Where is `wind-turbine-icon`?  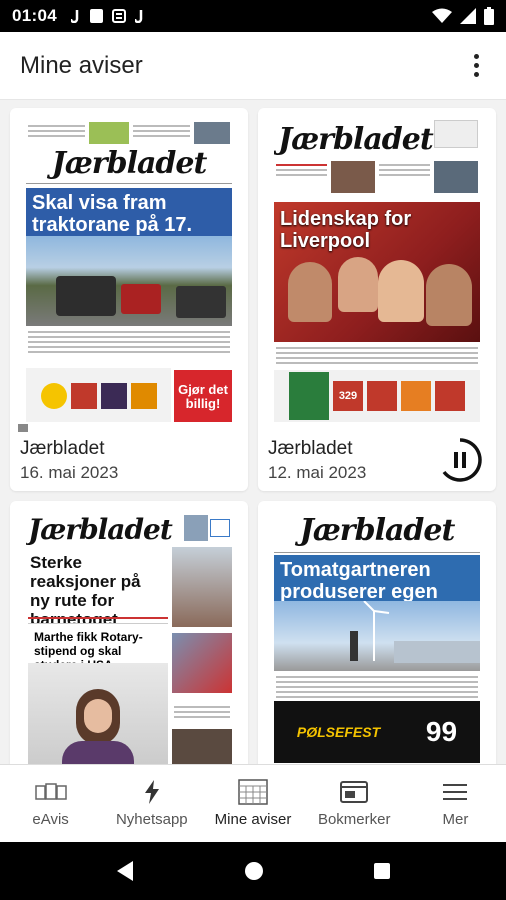
wind-turbine-icon is located at coordinates (415, 632).